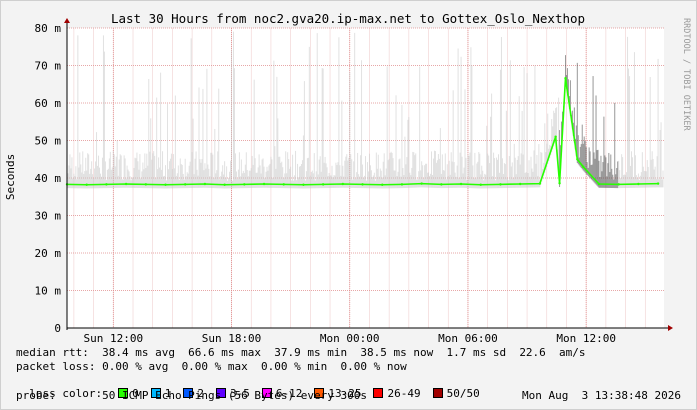  I want to click on x-tick-label: Sun 12:00, so click(113, 338).